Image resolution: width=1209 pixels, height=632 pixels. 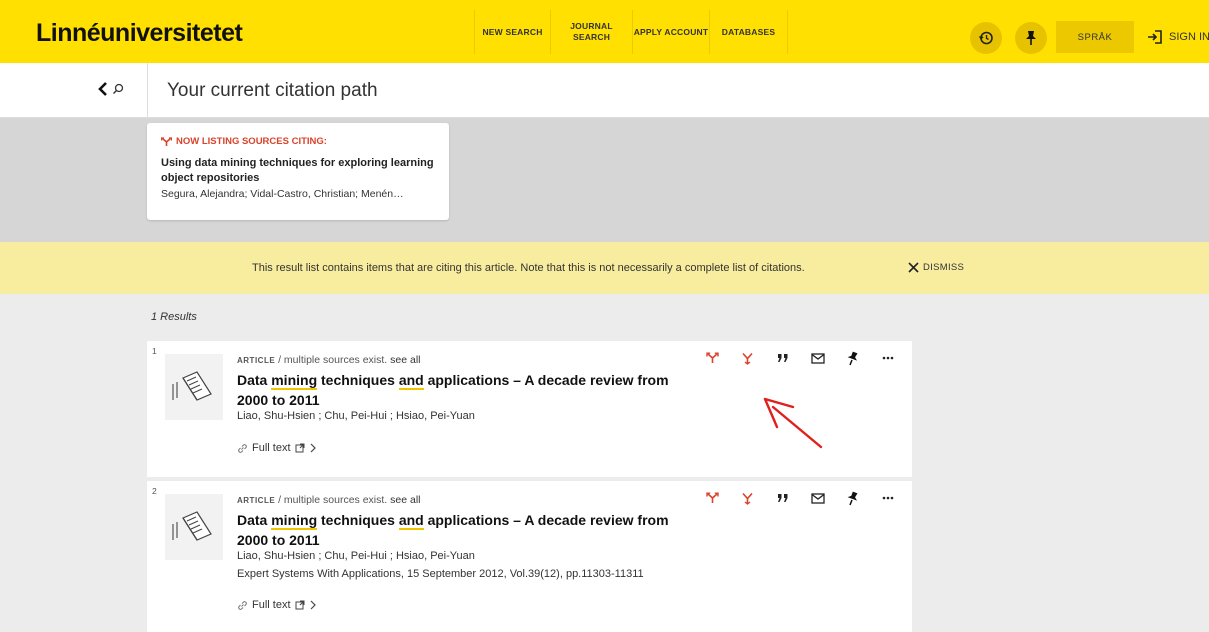 What do you see at coordinates (671, 32) in the screenshot?
I see `nav-apply-account: APPLY ACCOUNT` at bounding box center [671, 32].